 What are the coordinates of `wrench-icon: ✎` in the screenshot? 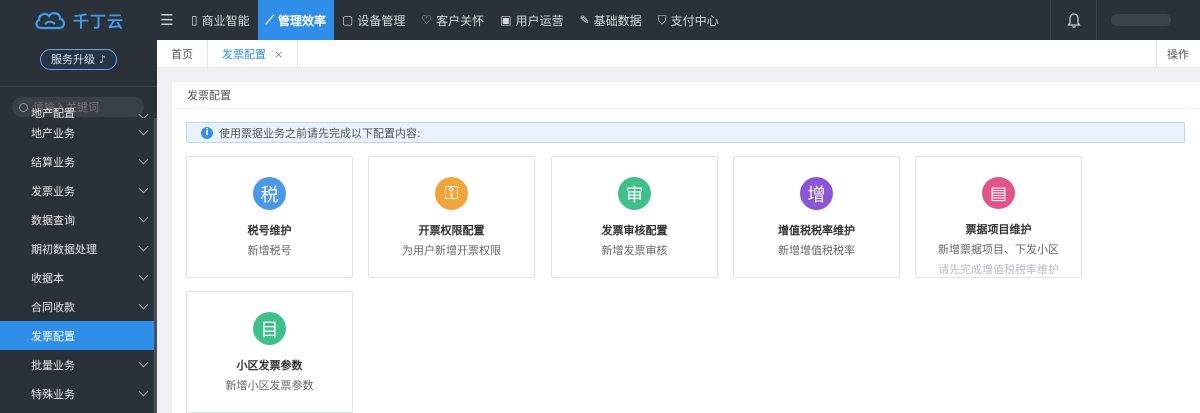 It's located at (584, 20).